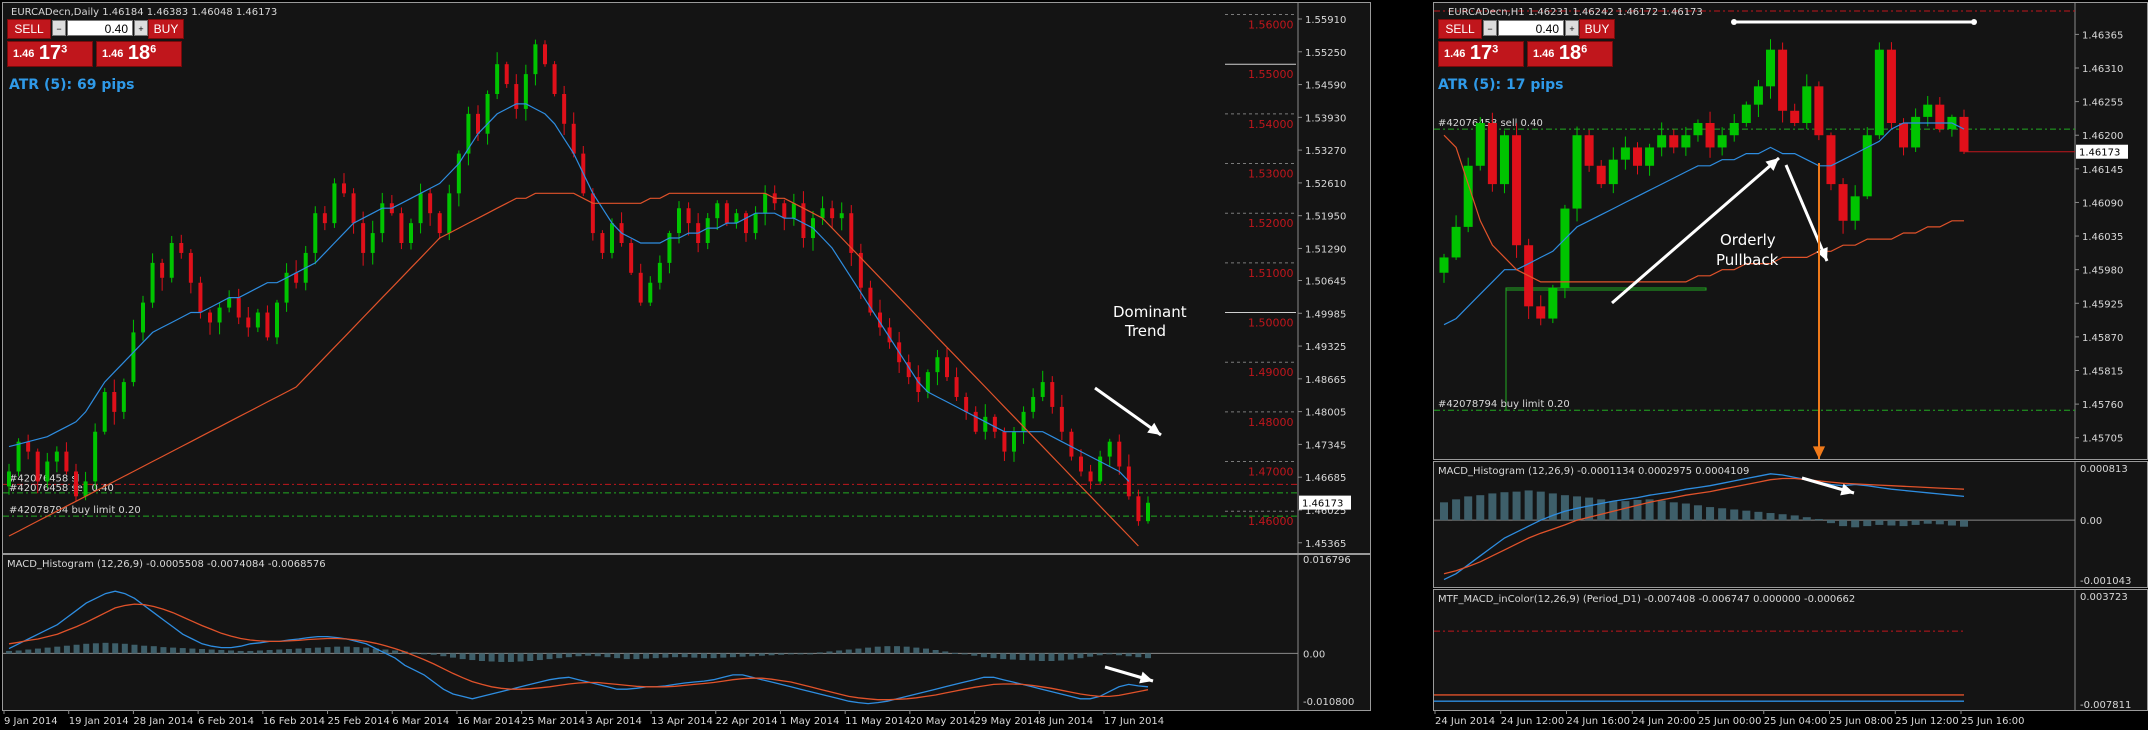 Image resolution: width=2148 pixels, height=730 pixels. I want to click on hourly-sell-price: 1.46 173, so click(1481, 54).